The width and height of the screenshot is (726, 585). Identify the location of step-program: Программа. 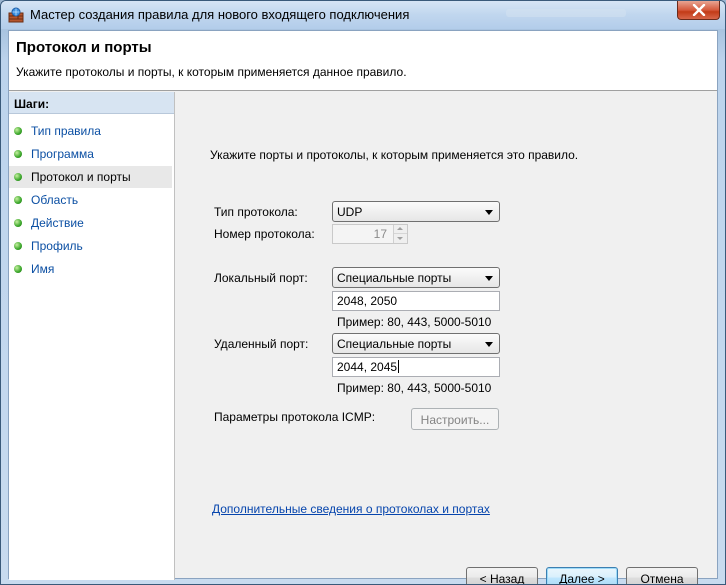
(90, 154).